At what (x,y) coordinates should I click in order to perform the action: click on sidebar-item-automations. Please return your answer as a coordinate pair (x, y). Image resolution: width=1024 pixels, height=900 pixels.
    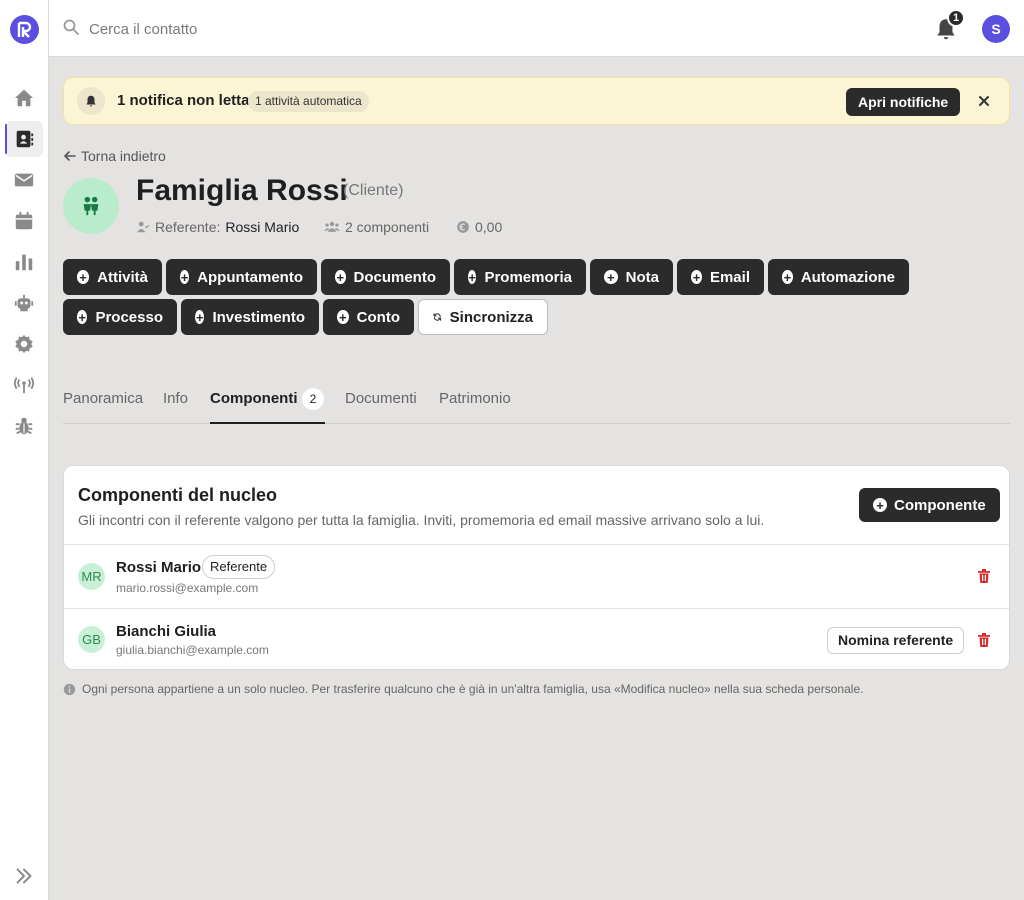
    Looking at the image, I should click on (24, 303).